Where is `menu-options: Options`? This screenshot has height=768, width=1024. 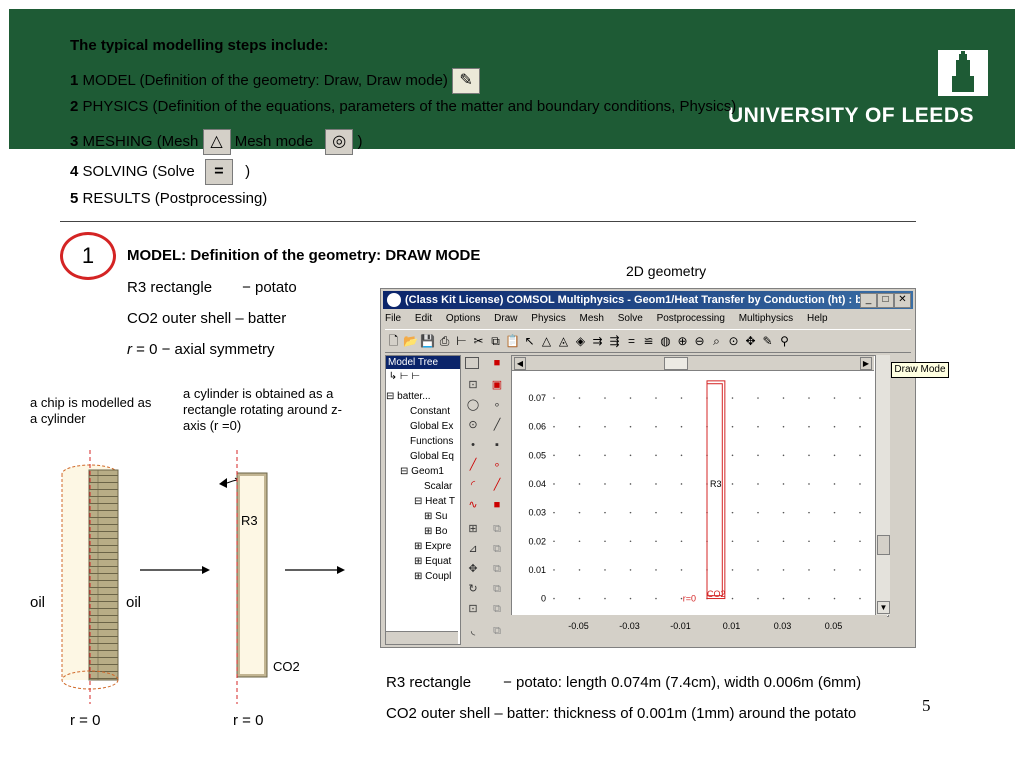 menu-options: Options is located at coordinates (463, 318).